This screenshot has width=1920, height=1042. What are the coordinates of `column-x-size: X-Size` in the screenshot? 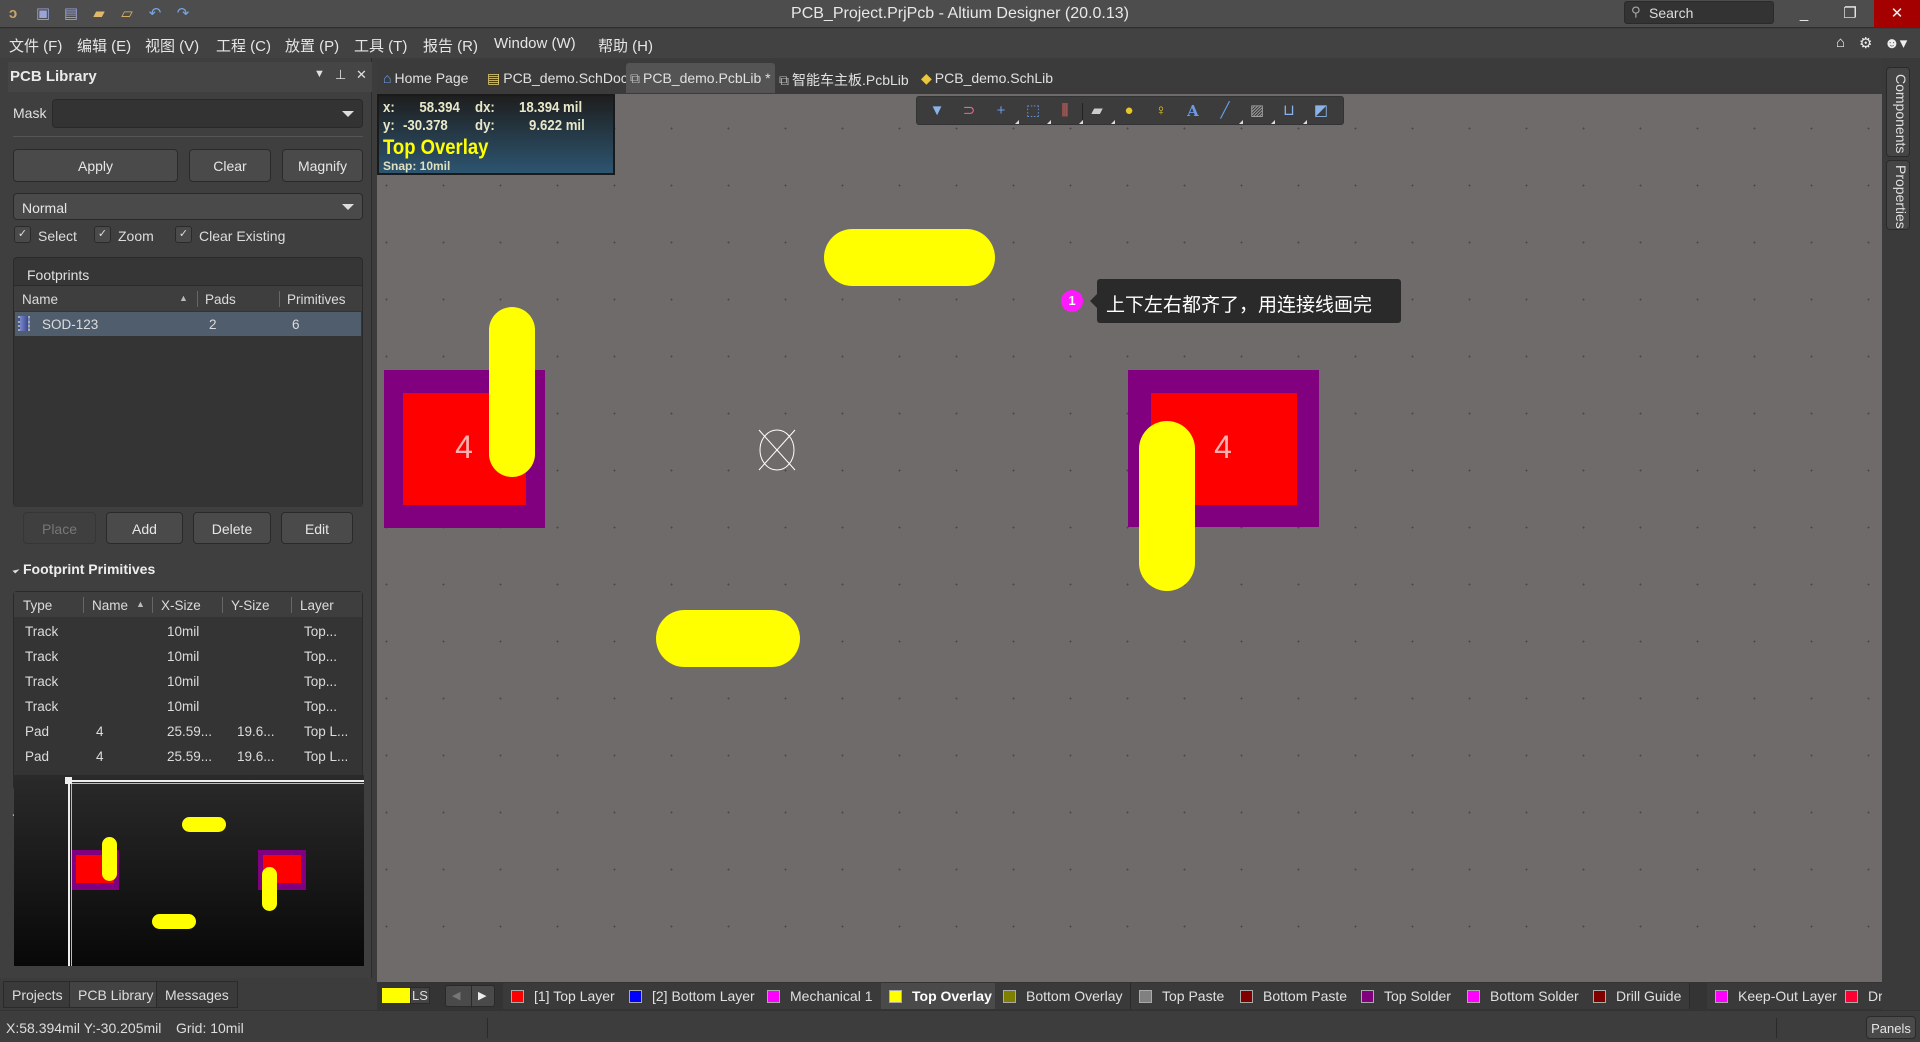 It's located at (181, 605).